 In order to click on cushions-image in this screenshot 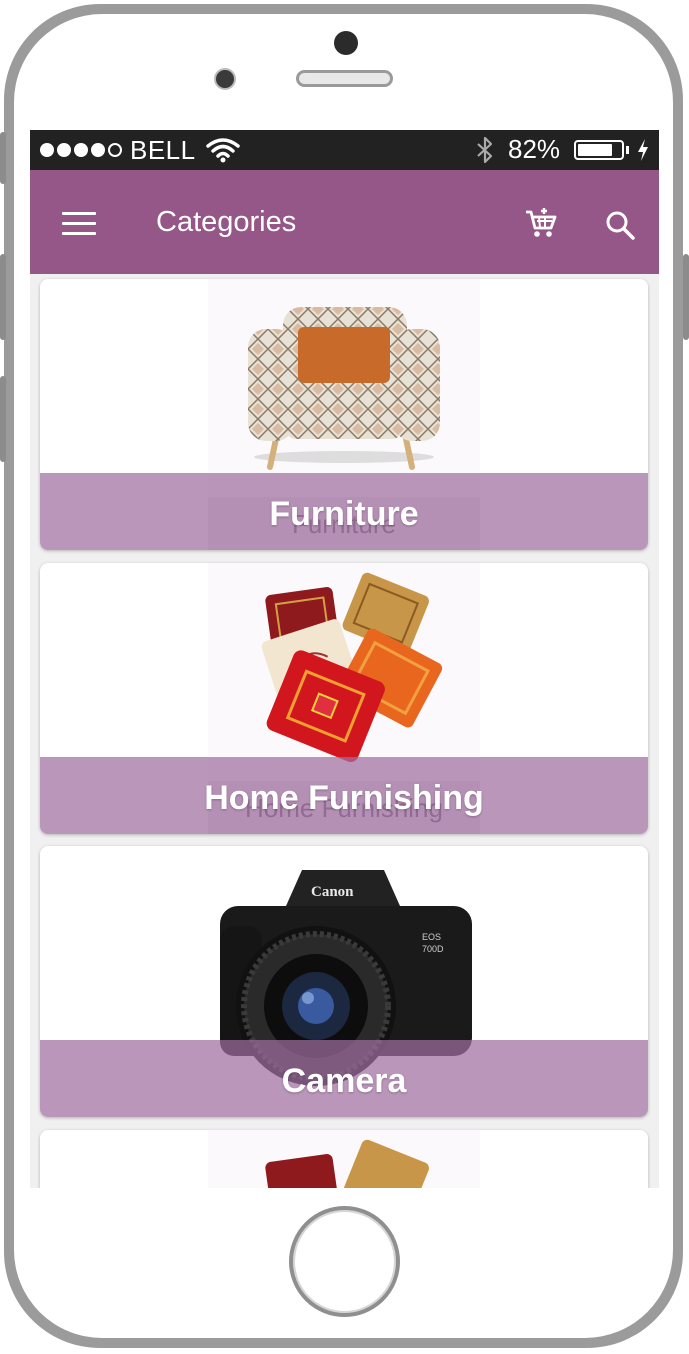, I will do `click(344, 1159)`.